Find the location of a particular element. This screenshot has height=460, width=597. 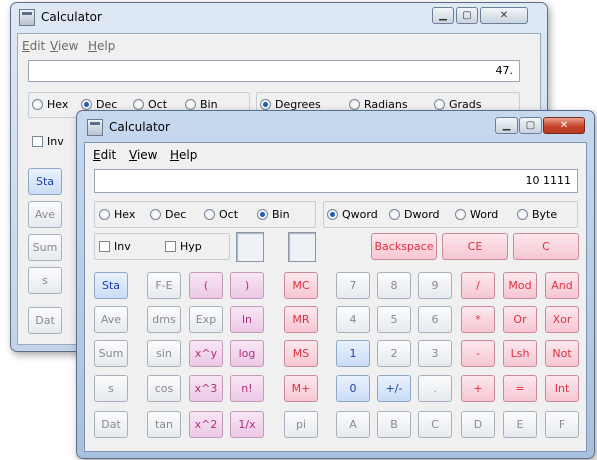

front-button-8: 8 is located at coordinates (394, 285).